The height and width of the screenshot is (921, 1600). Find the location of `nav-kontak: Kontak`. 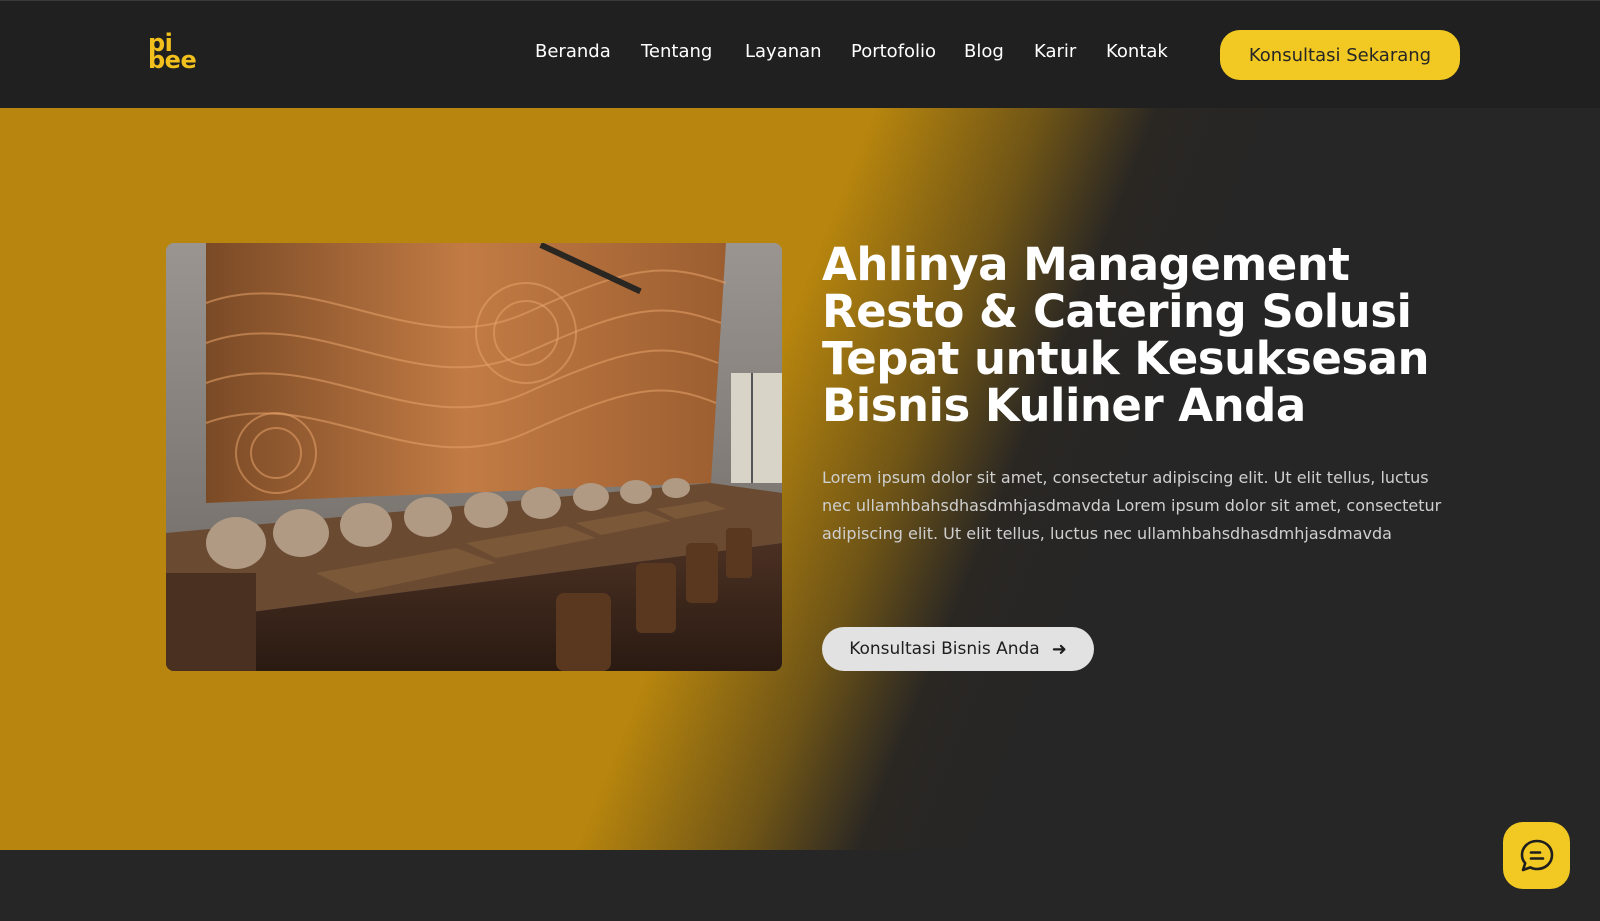

nav-kontak: Kontak is located at coordinates (1137, 51).